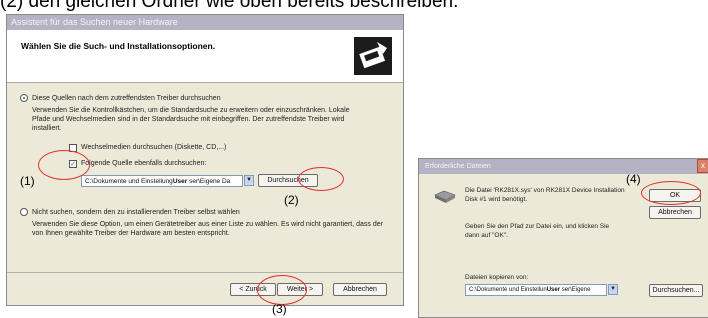 Image resolution: width=708 pixels, height=318 pixels. Describe the element at coordinates (205, 272) in the screenshot. I see `footer-divider` at that location.